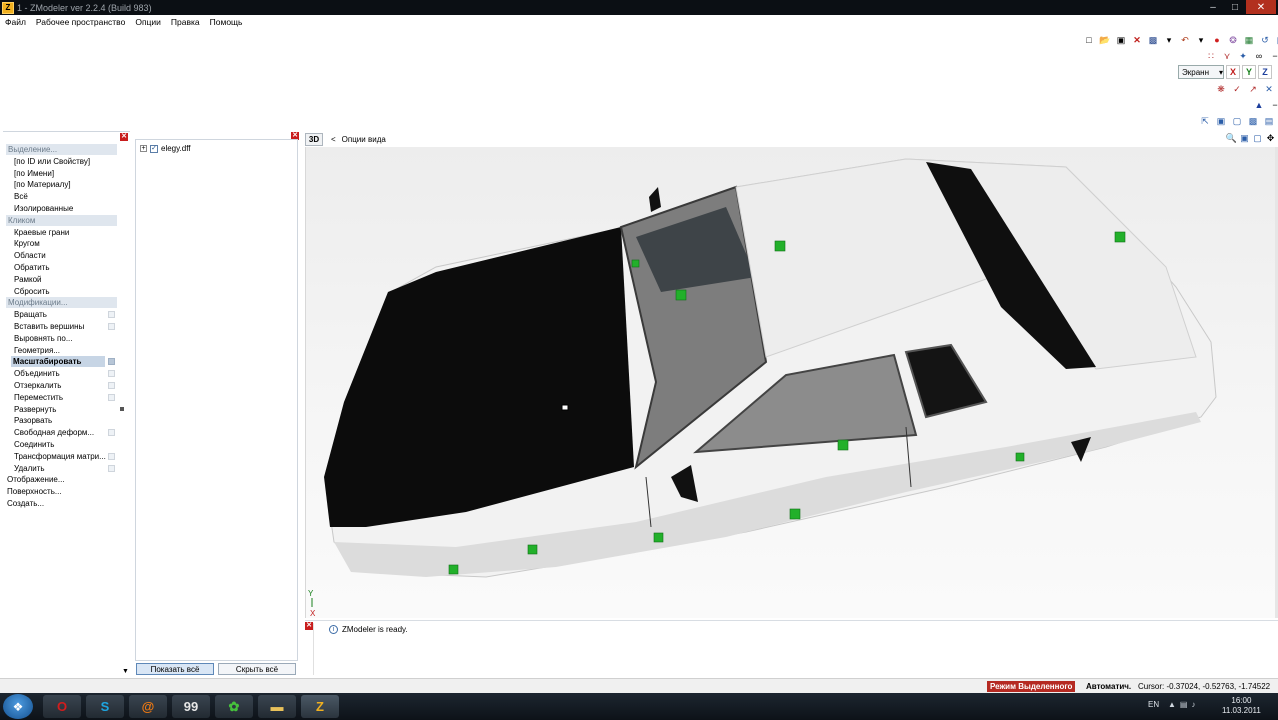  What do you see at coordinates (143, 148) in the screenshot?
I see `expand-icon: +` at bounding box center [143, 148].